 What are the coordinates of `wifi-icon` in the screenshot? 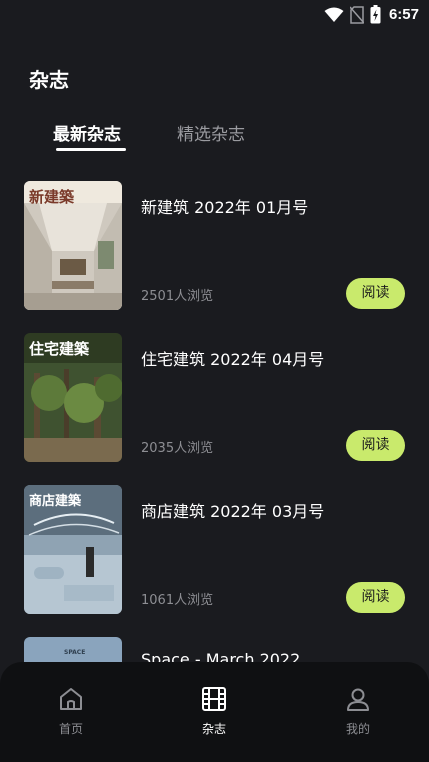 It's located at (334, 14).